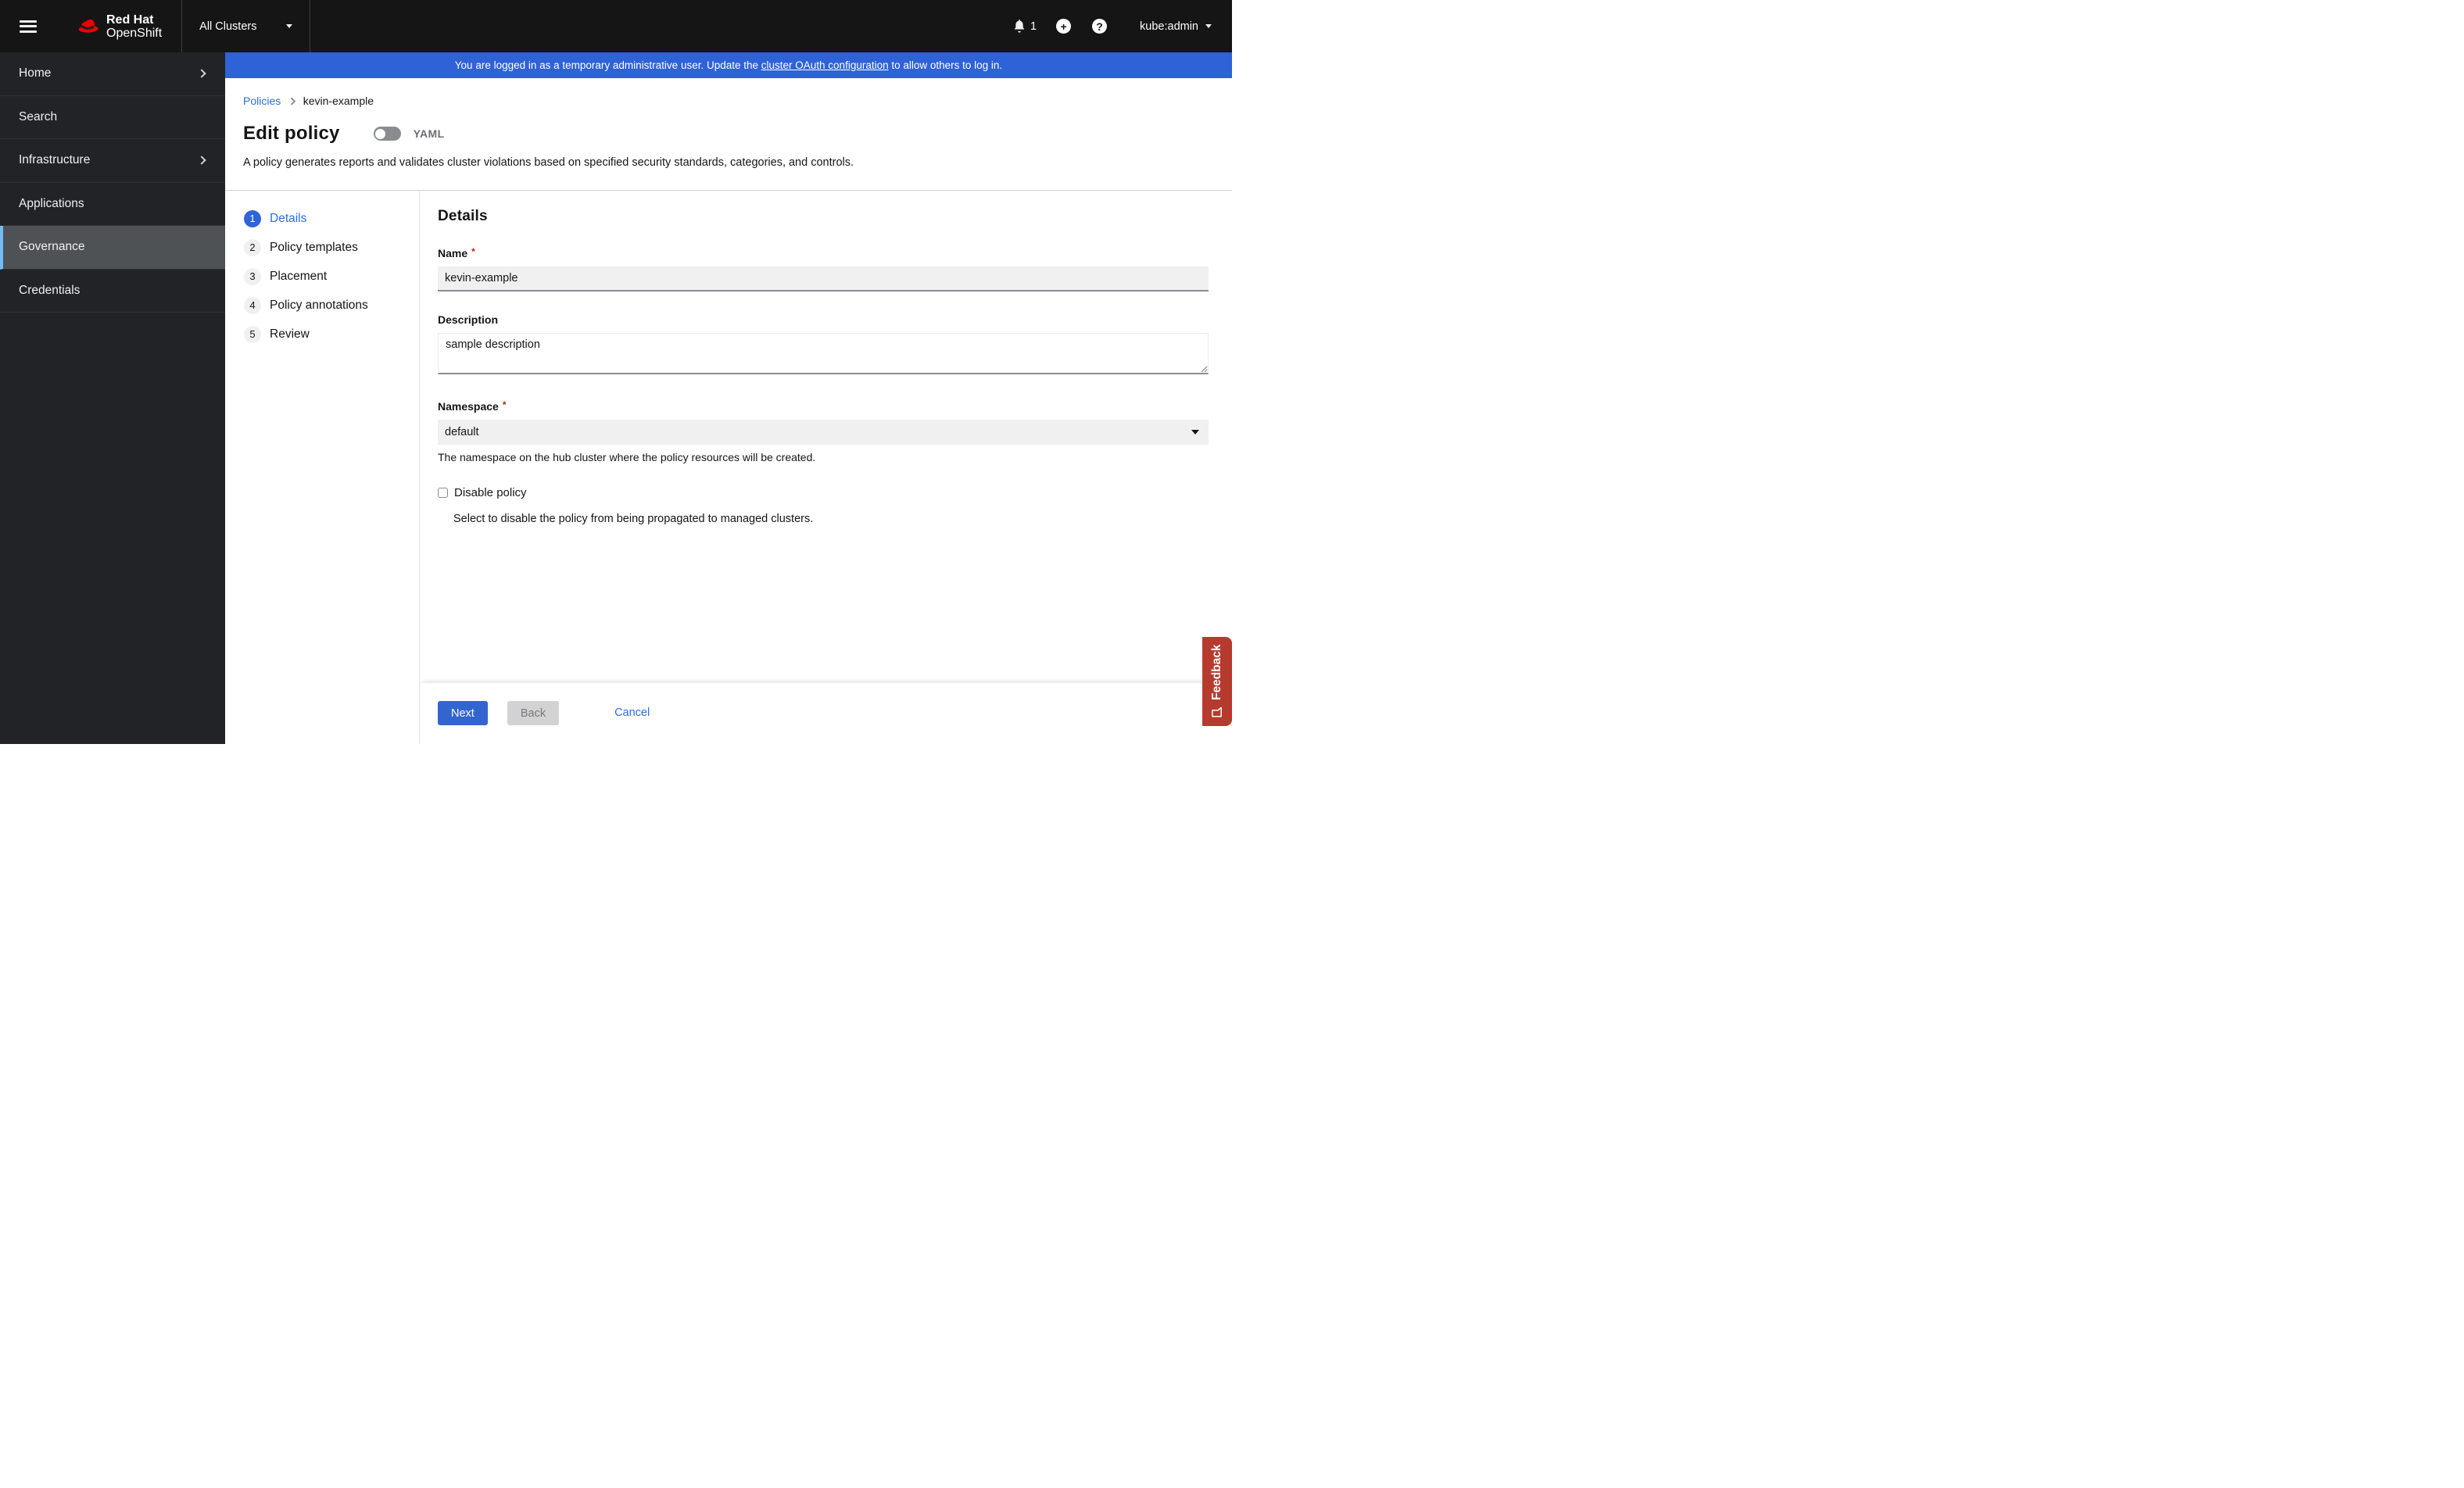  What do you see at coordinates (289, 218) in the screenshot?
I see `step-label: Details` at bounding box center [289, 218].